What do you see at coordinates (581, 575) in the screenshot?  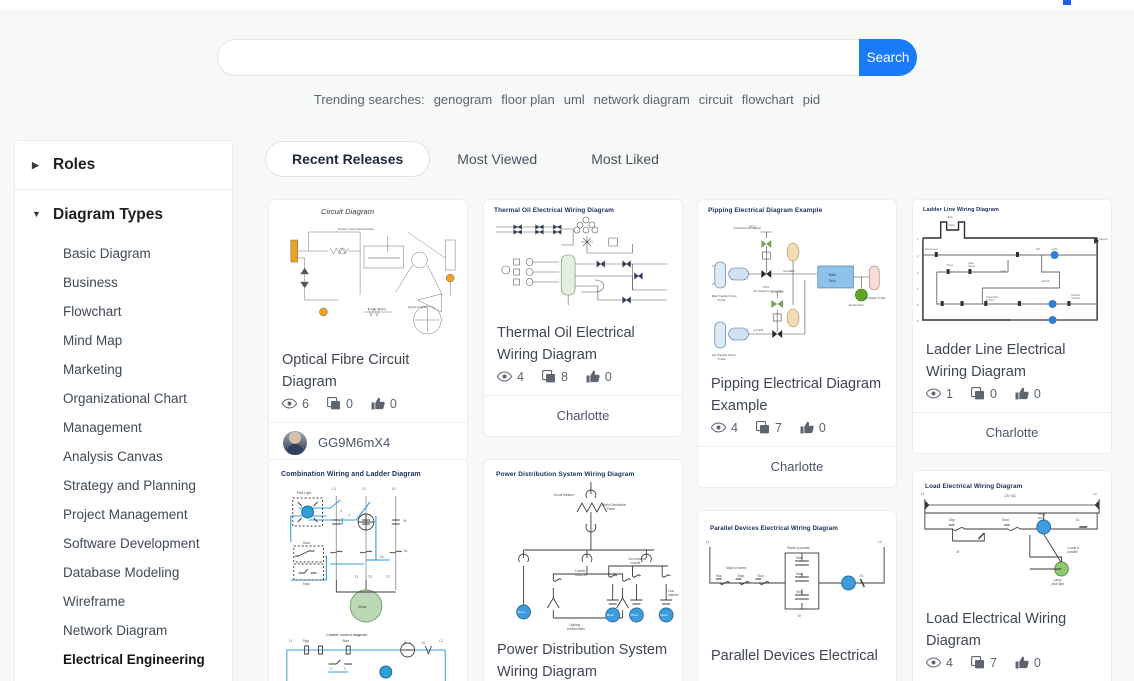 I see `svg-text: switches` at bounding box center [581, 575].